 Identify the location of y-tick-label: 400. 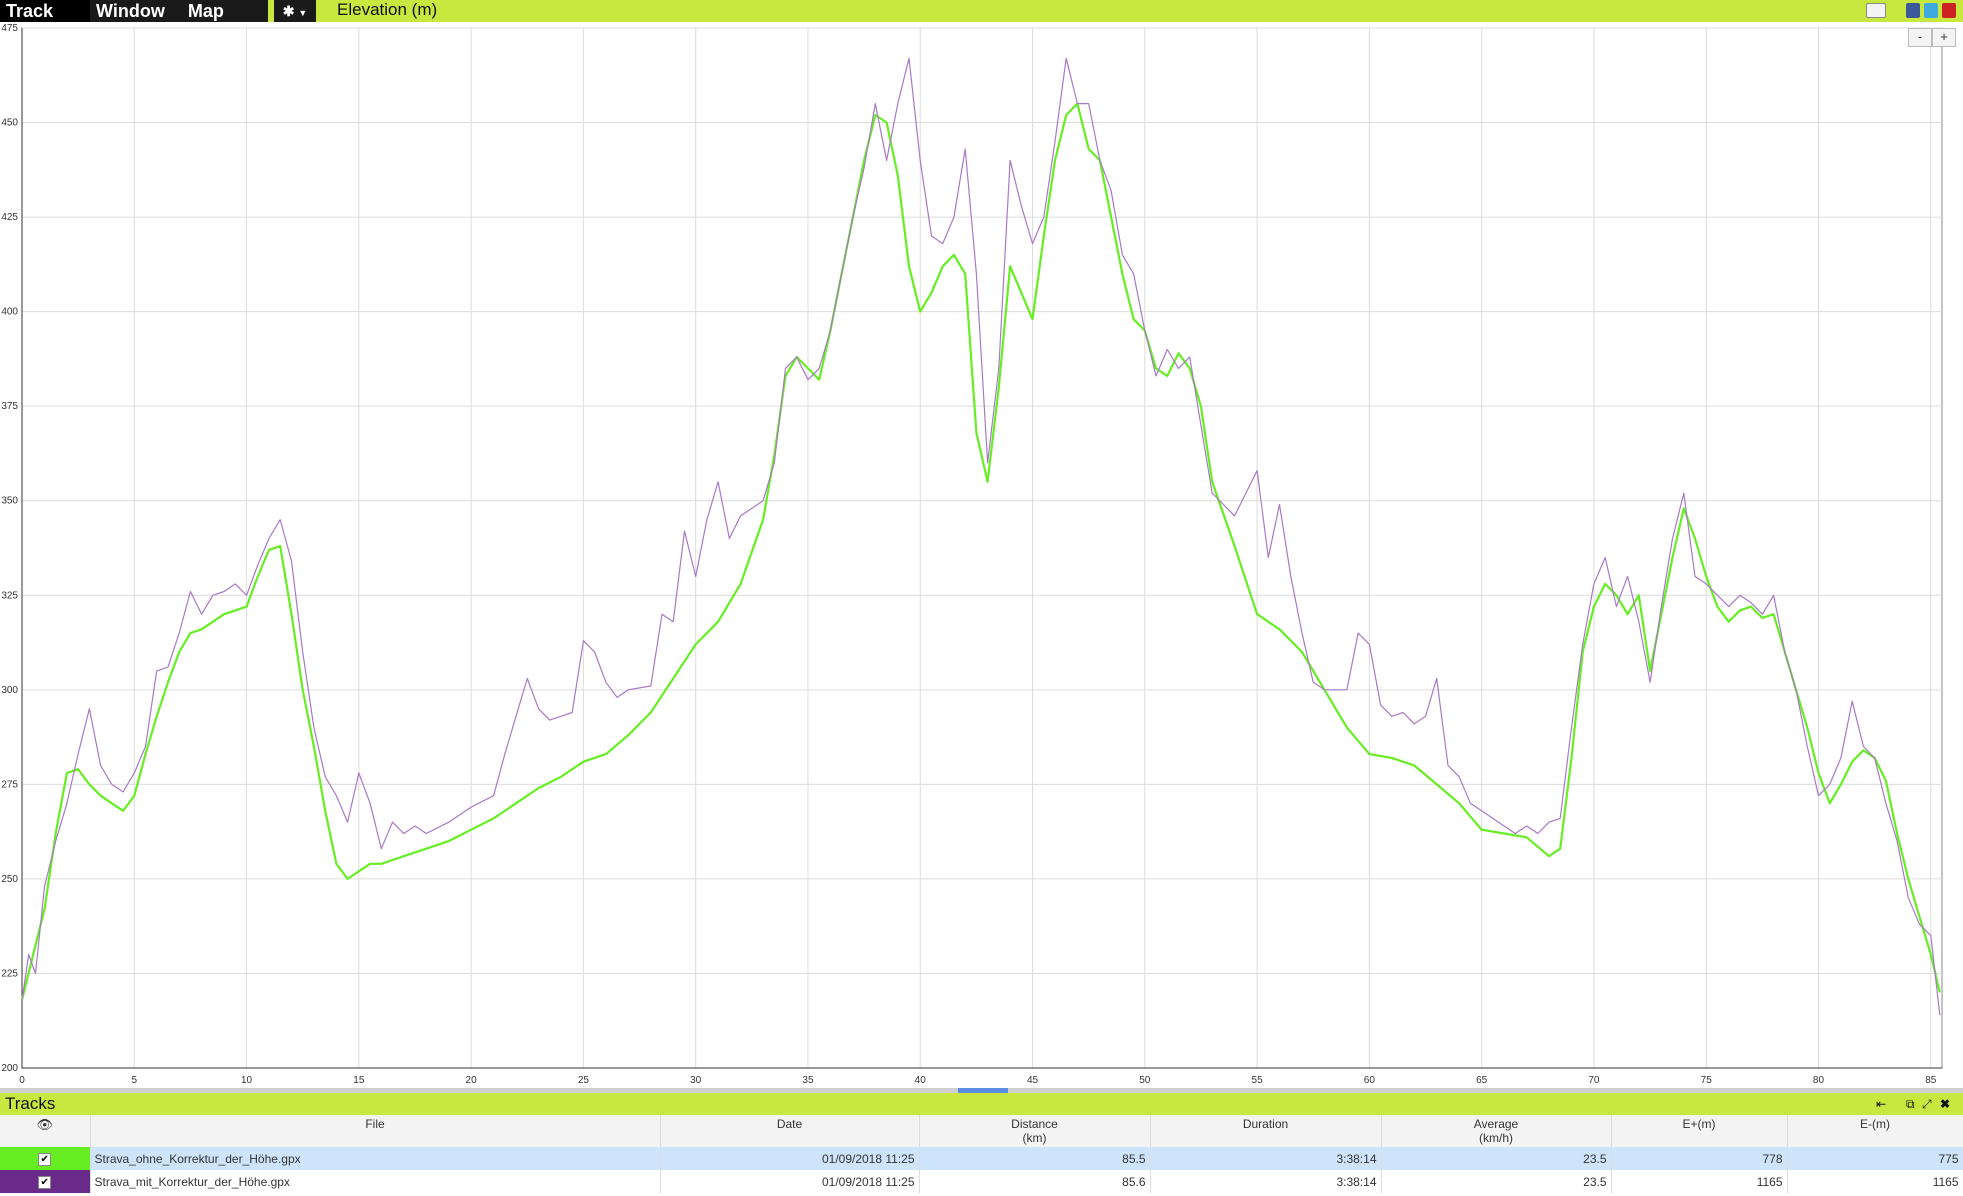
(9, 312).